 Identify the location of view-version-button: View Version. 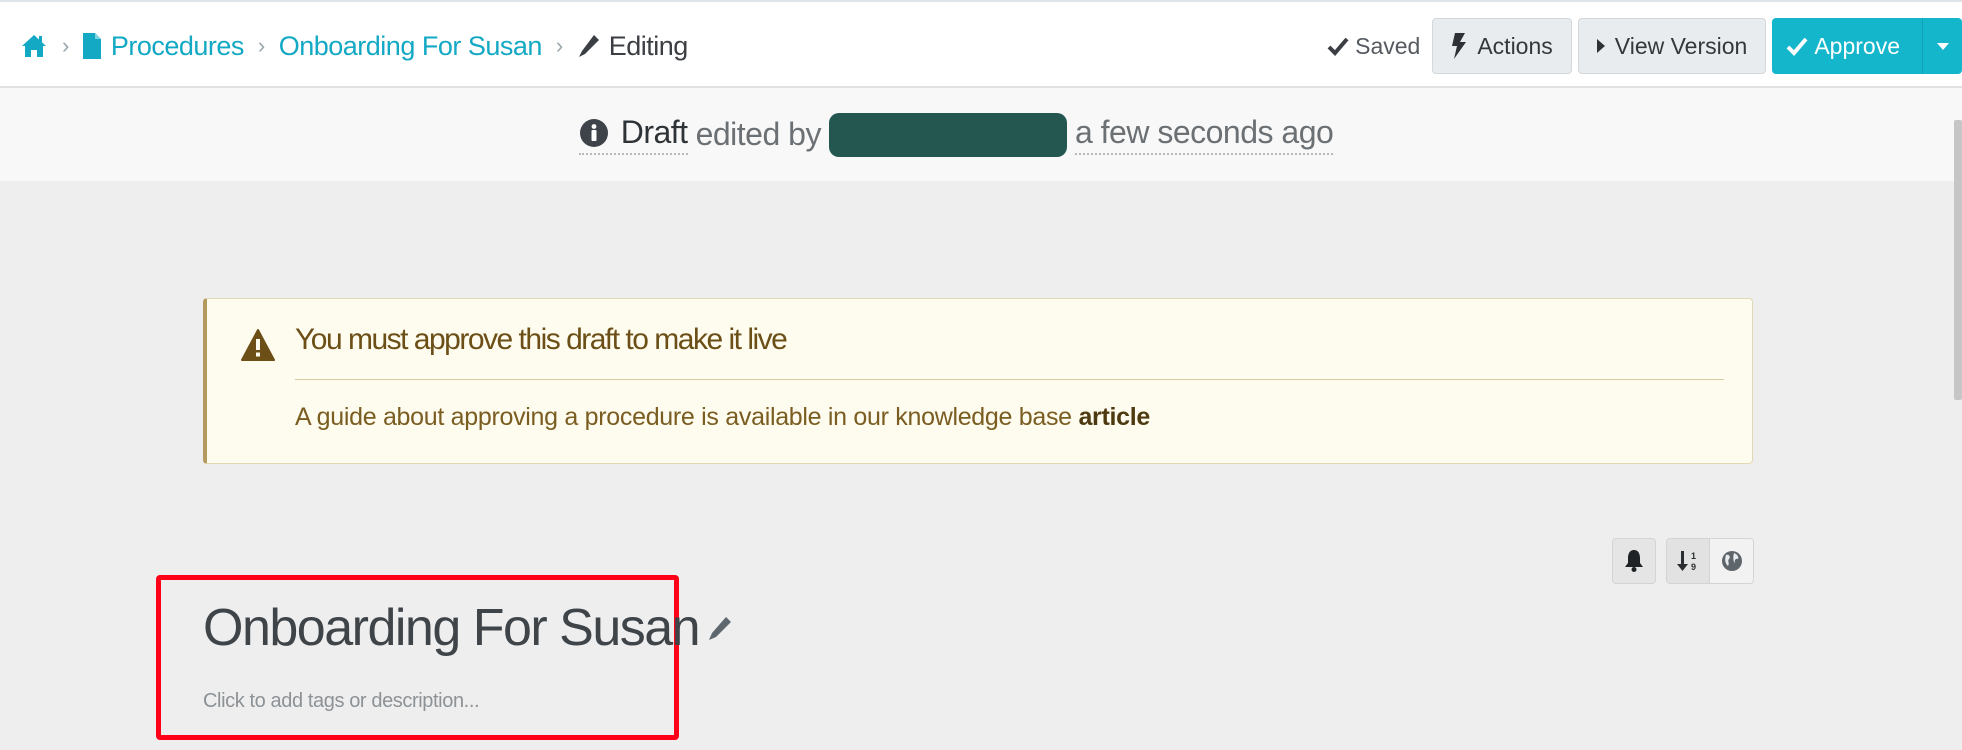
(1672, 46).